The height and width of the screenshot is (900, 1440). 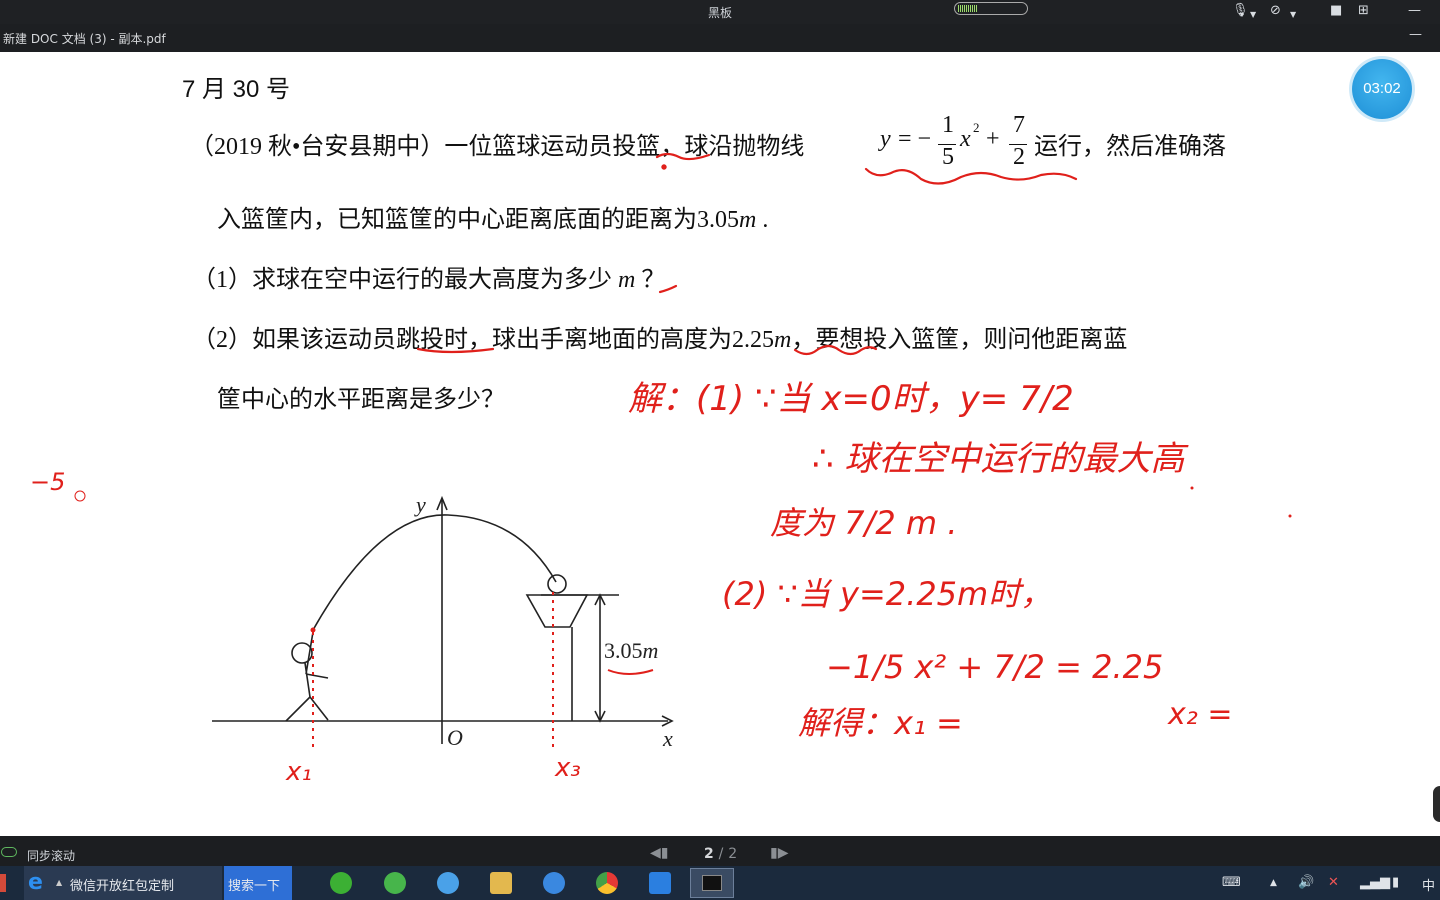 What do you see at coordinates (1231, 882) in the screenshot?
I see `keyboard-icon: ⌨` at bounding box center [1231, 882].